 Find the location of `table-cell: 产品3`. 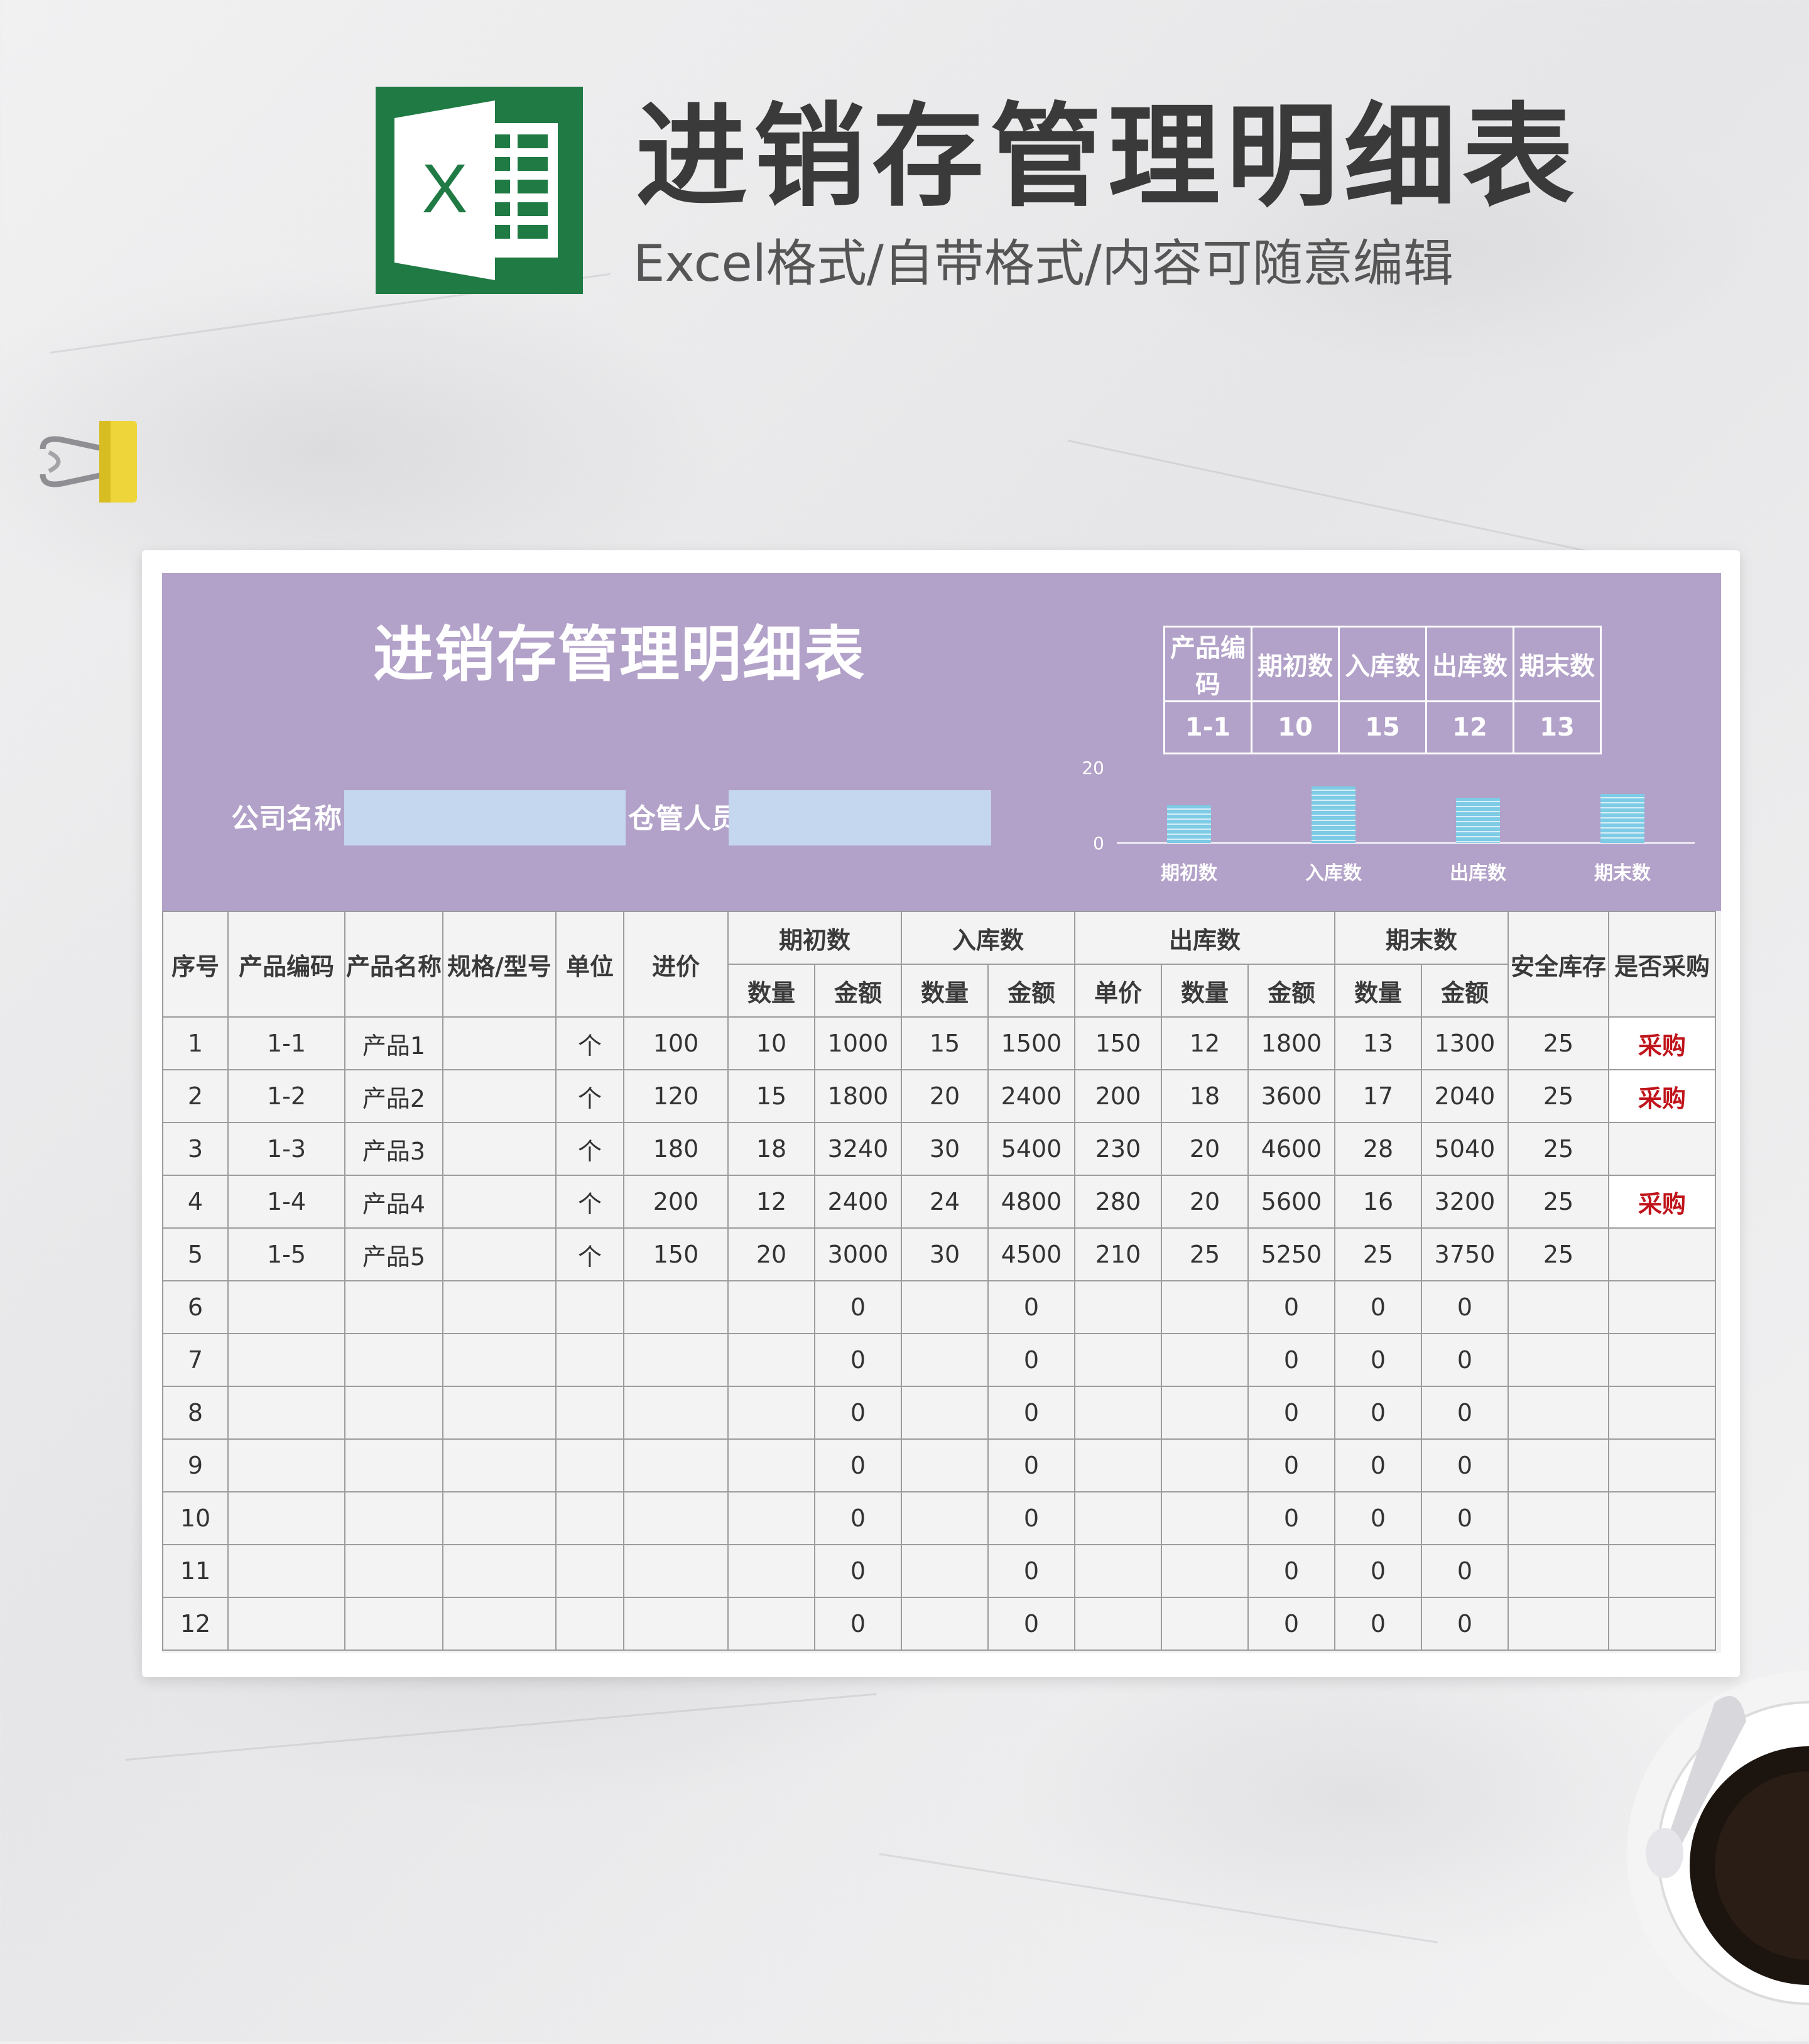

table-cell: 产品3 is located at coordinates (393, 1149).